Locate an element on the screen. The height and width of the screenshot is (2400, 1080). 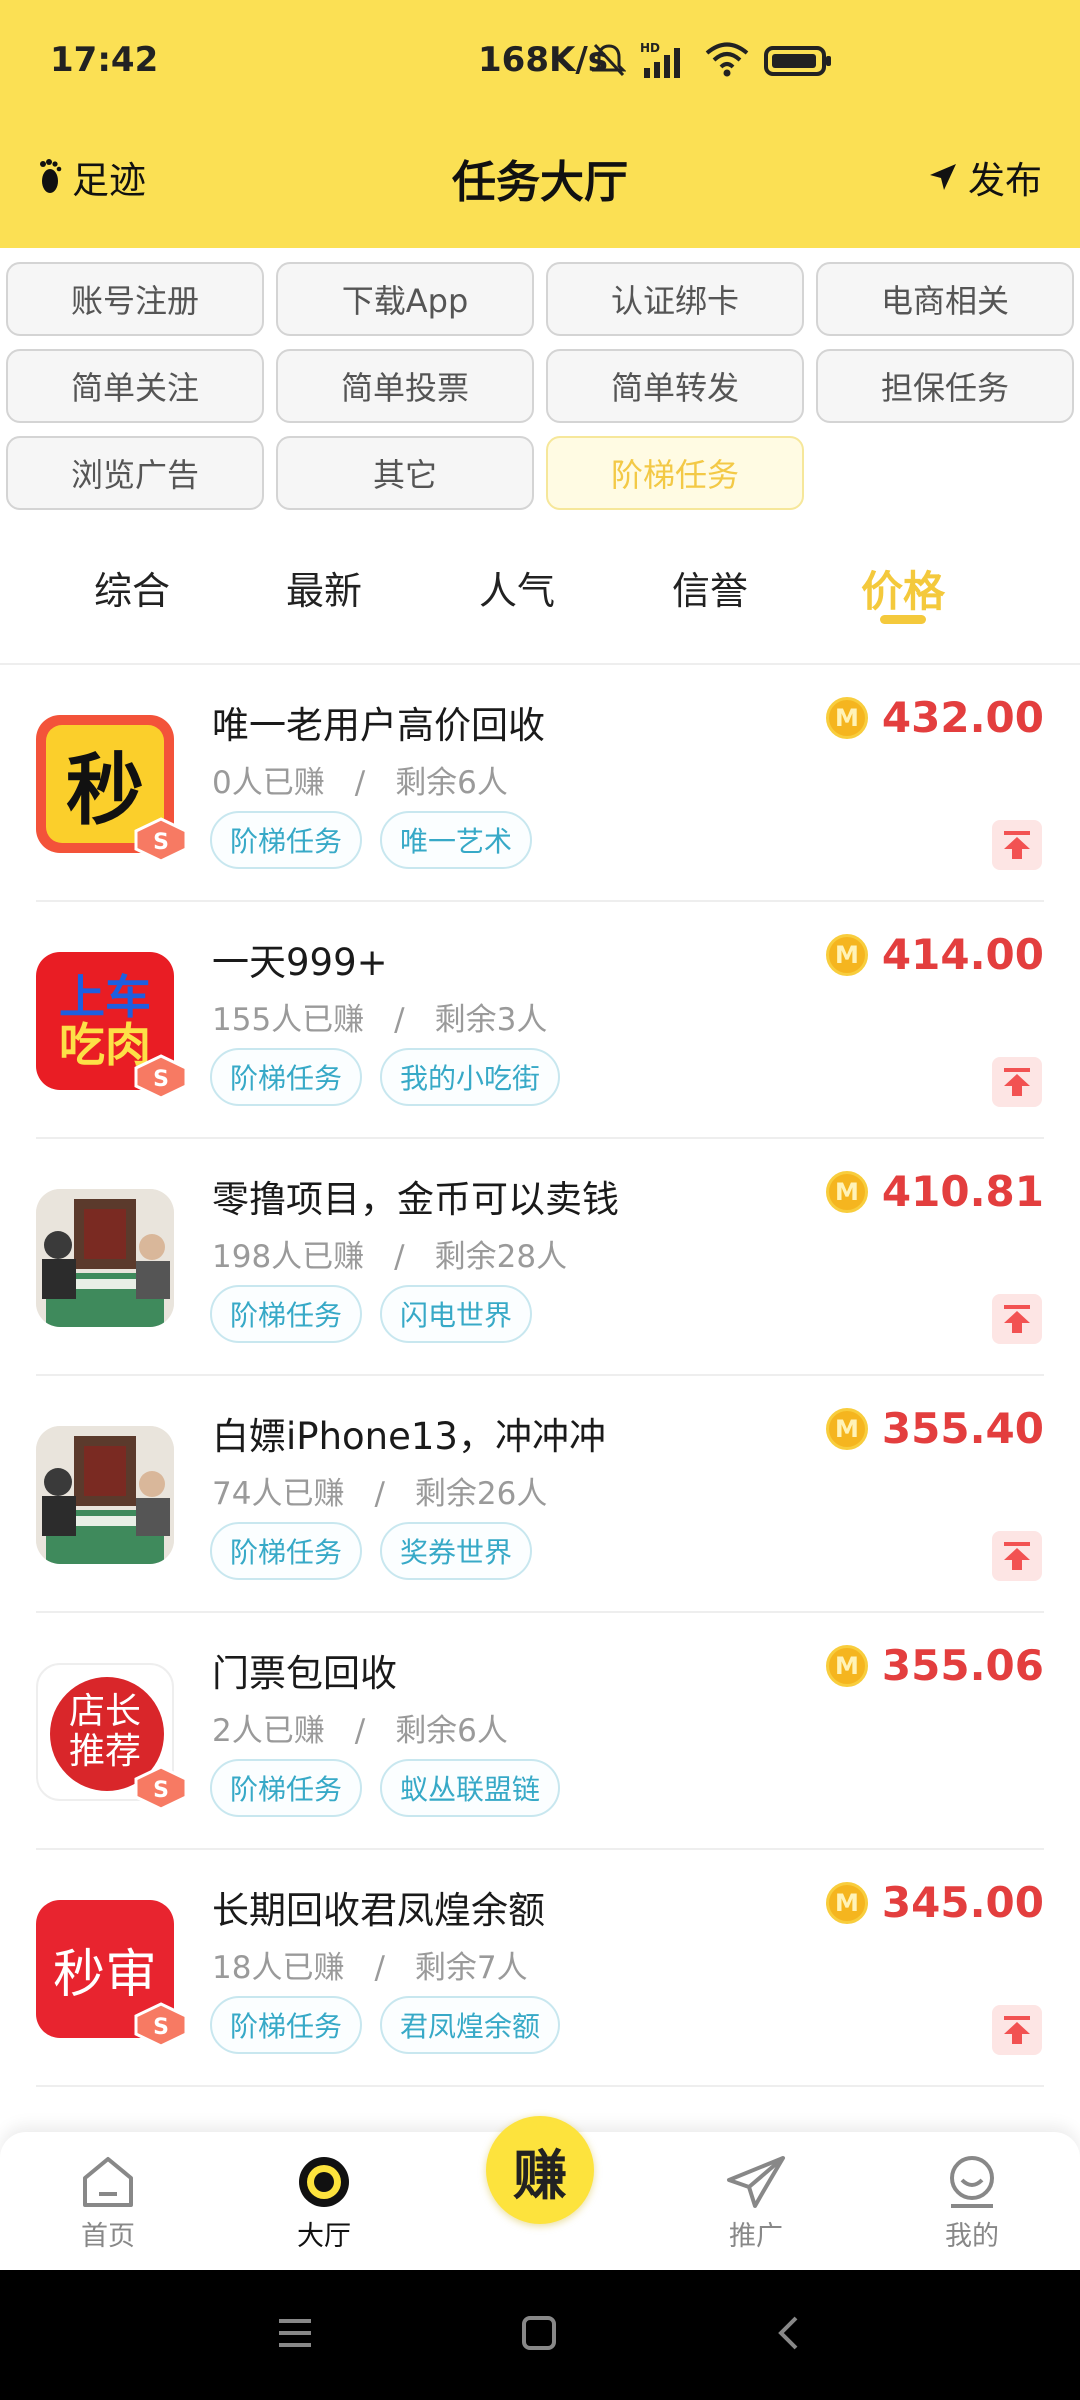
tab-popularity: 人气 is located at coordinates (517, 587).